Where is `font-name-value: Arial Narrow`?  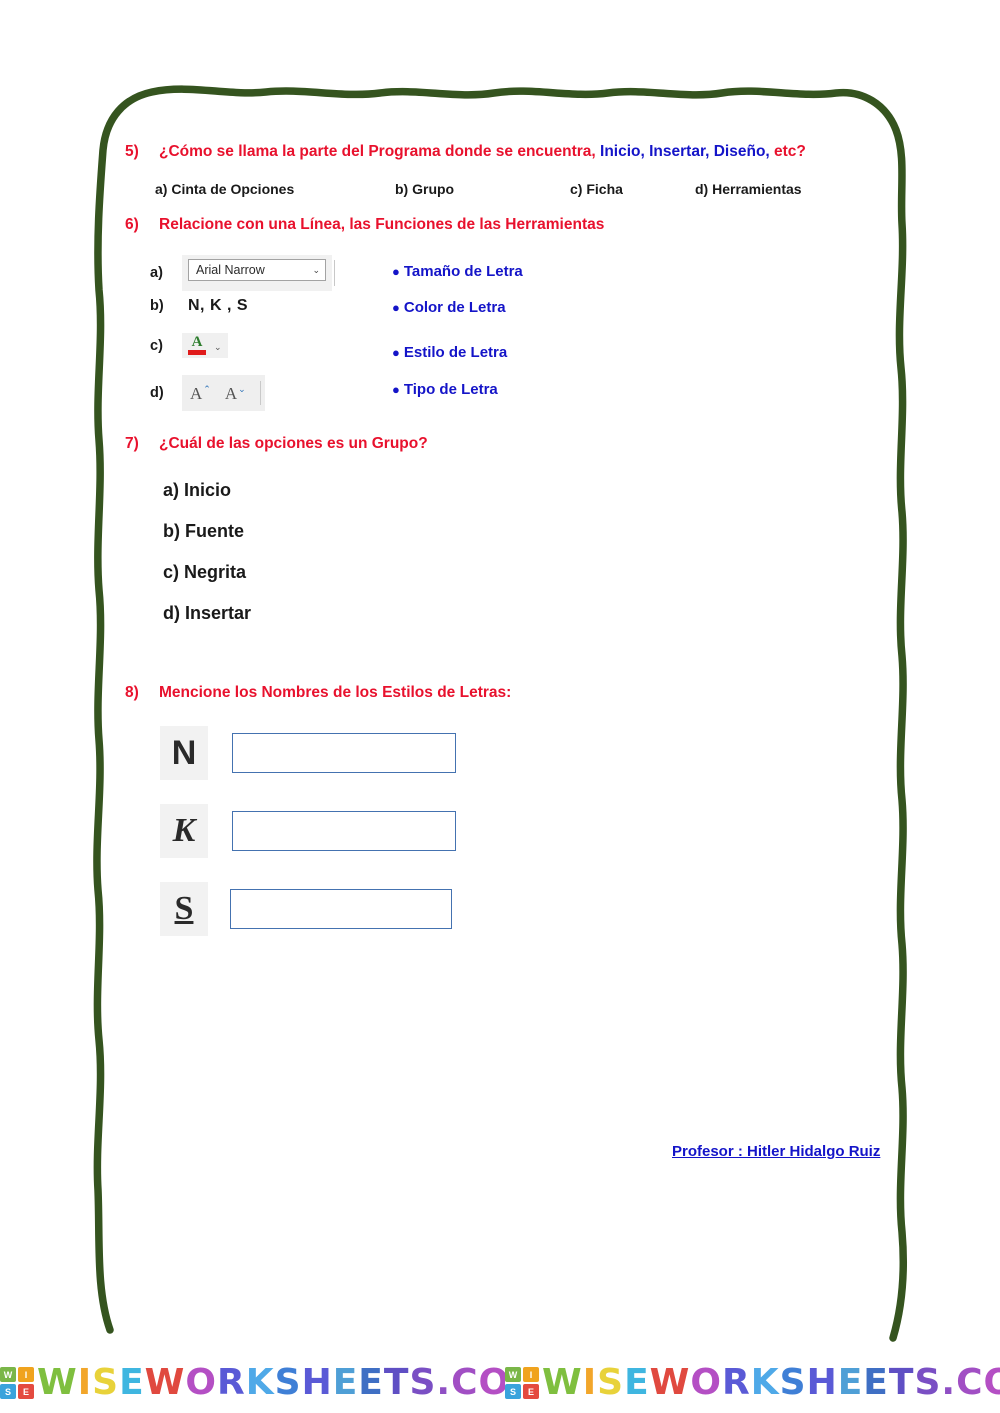
font-name-value: Arial Narrow is located at coordinates (230, 270).